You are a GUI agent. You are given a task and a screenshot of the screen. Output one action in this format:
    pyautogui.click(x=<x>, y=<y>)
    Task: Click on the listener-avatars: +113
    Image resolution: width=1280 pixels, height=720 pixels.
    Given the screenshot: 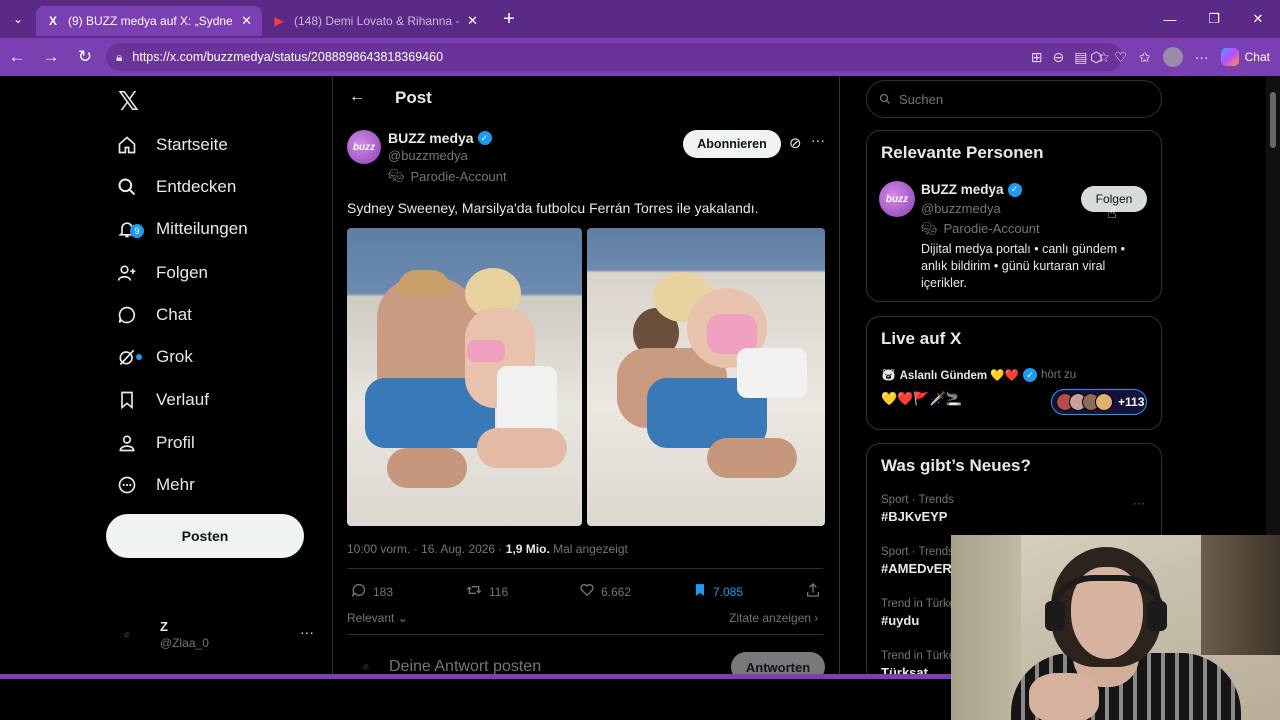 What is the action you would take?
    pyautogui.click(x=1099, y=402)
    